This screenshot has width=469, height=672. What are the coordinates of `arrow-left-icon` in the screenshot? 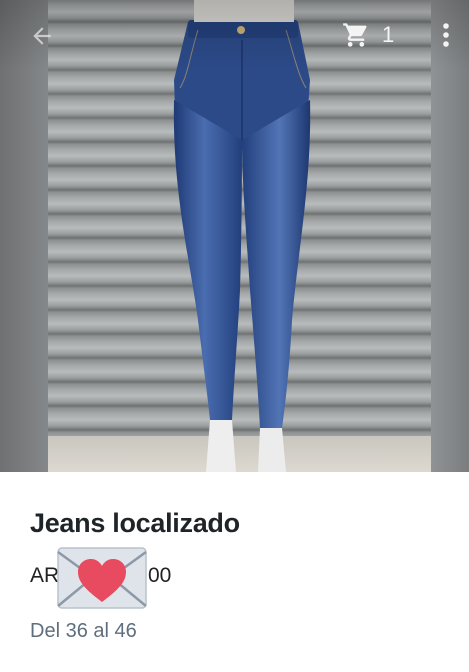 It's located at (42, 36).